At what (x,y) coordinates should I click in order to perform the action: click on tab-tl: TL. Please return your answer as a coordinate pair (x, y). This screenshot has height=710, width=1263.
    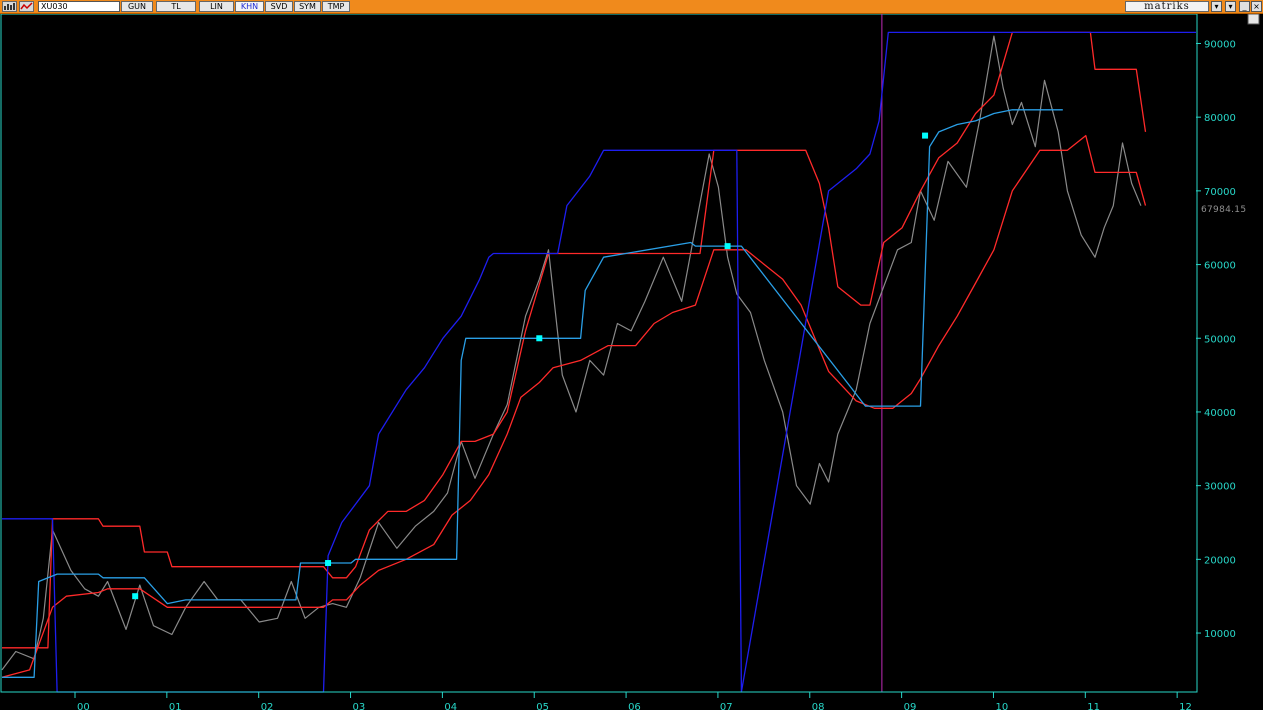
    Looking at the image, I should click on (176, 6).